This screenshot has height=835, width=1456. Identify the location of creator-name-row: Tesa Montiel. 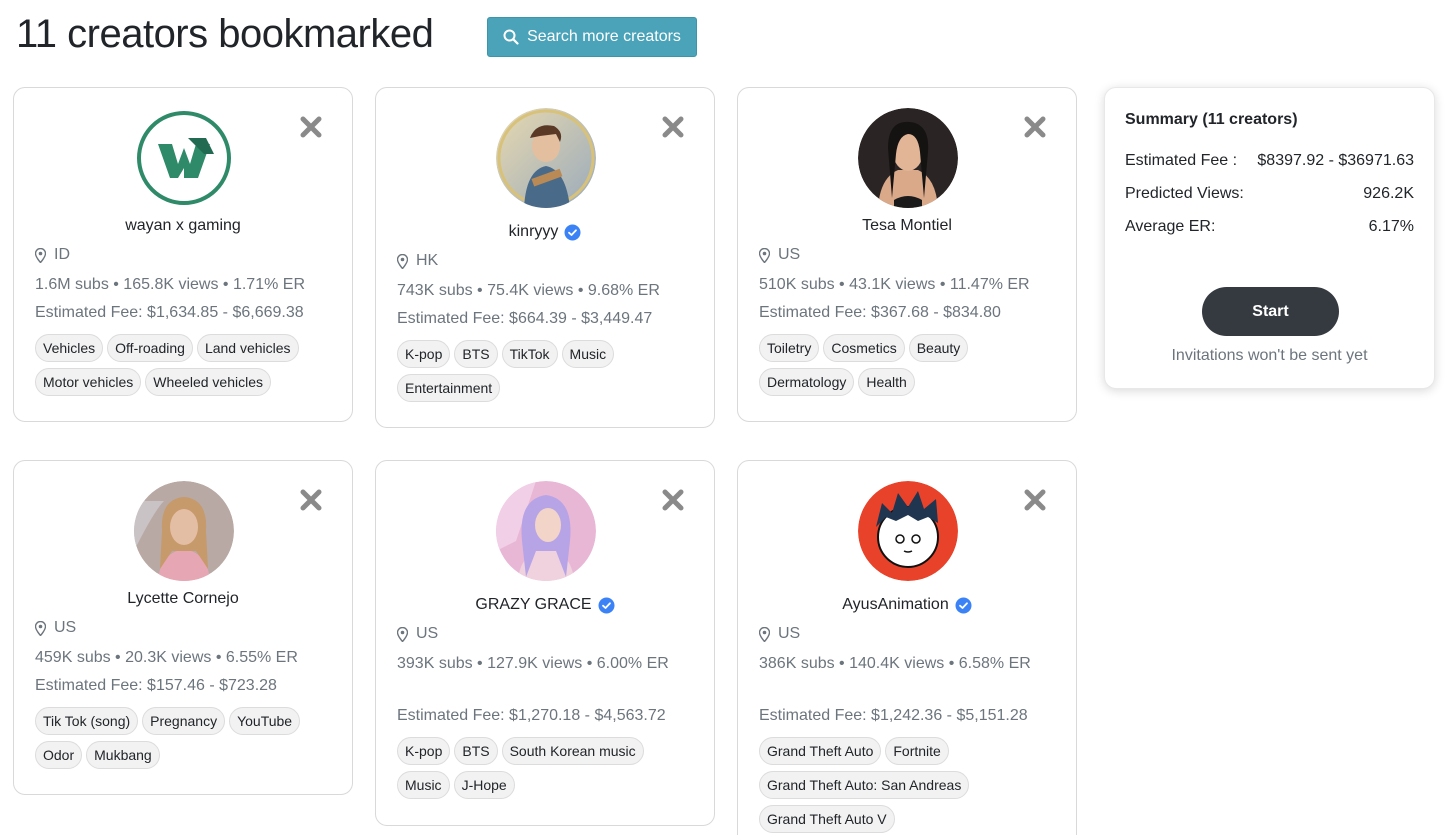
(907, 226).